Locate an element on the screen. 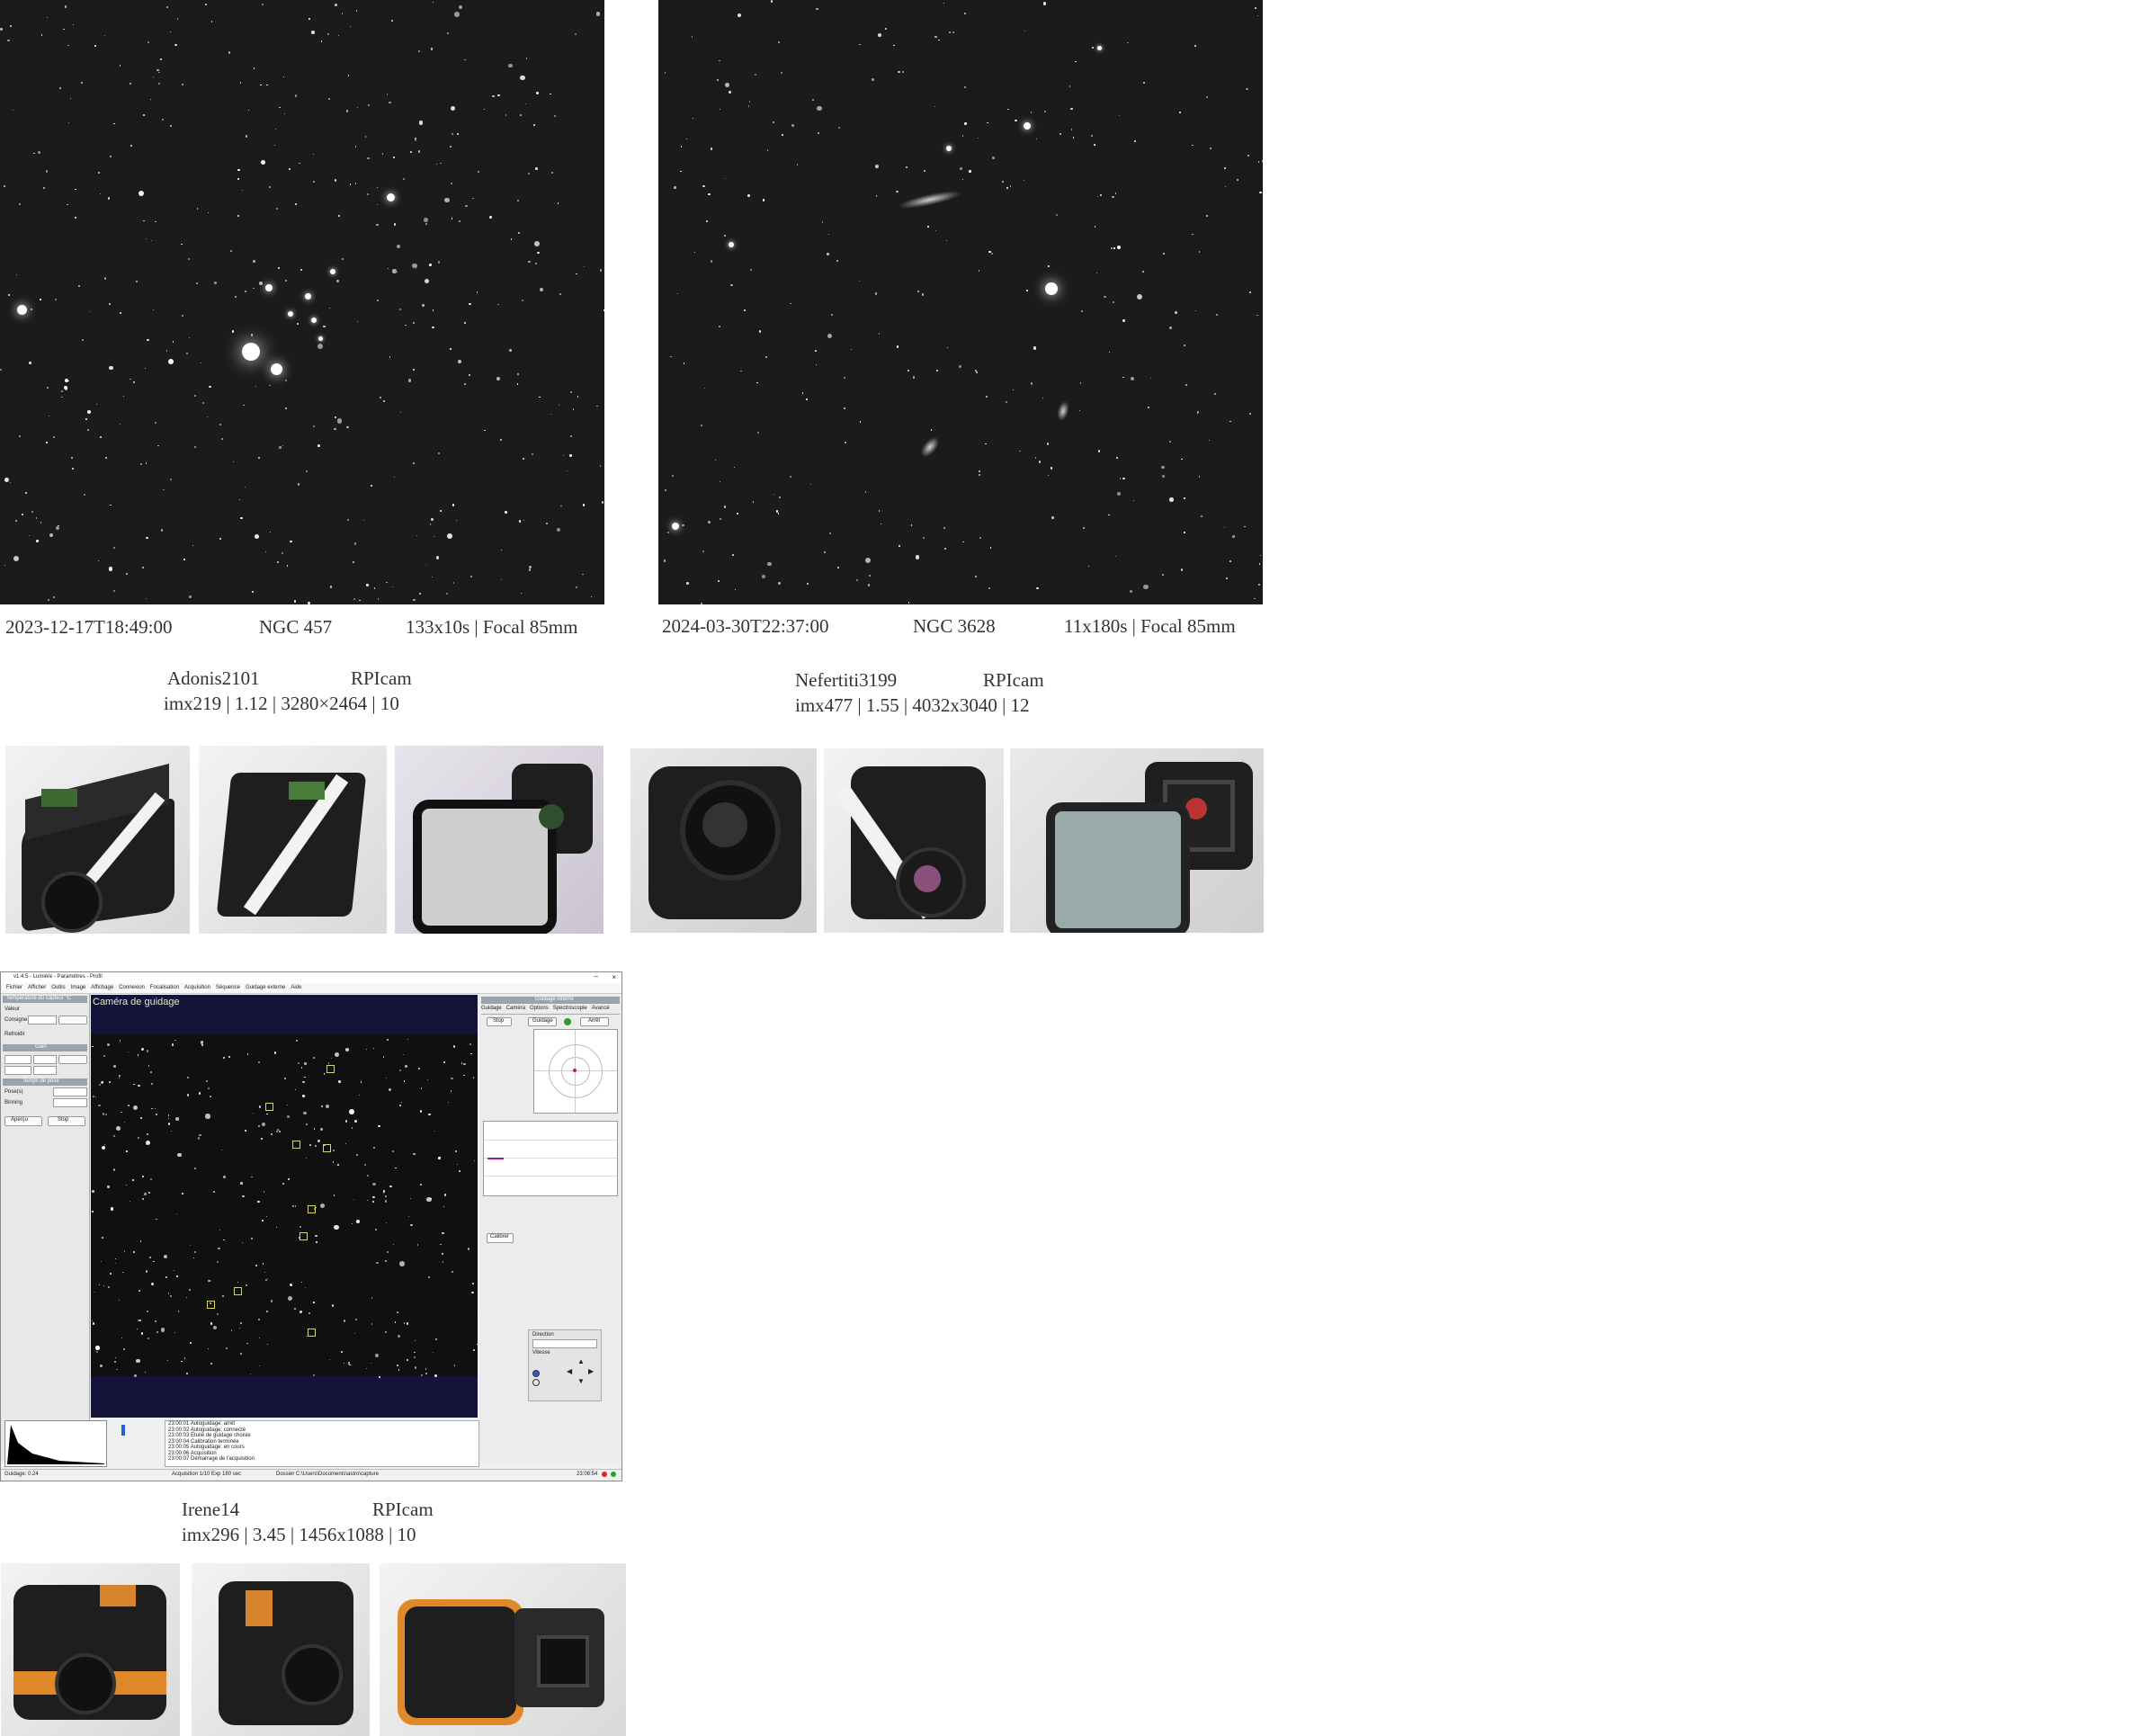 The image size is (2137, 1736). guide-camera-viewer: Caméra de guidage is located at coordinates (284, 1206).